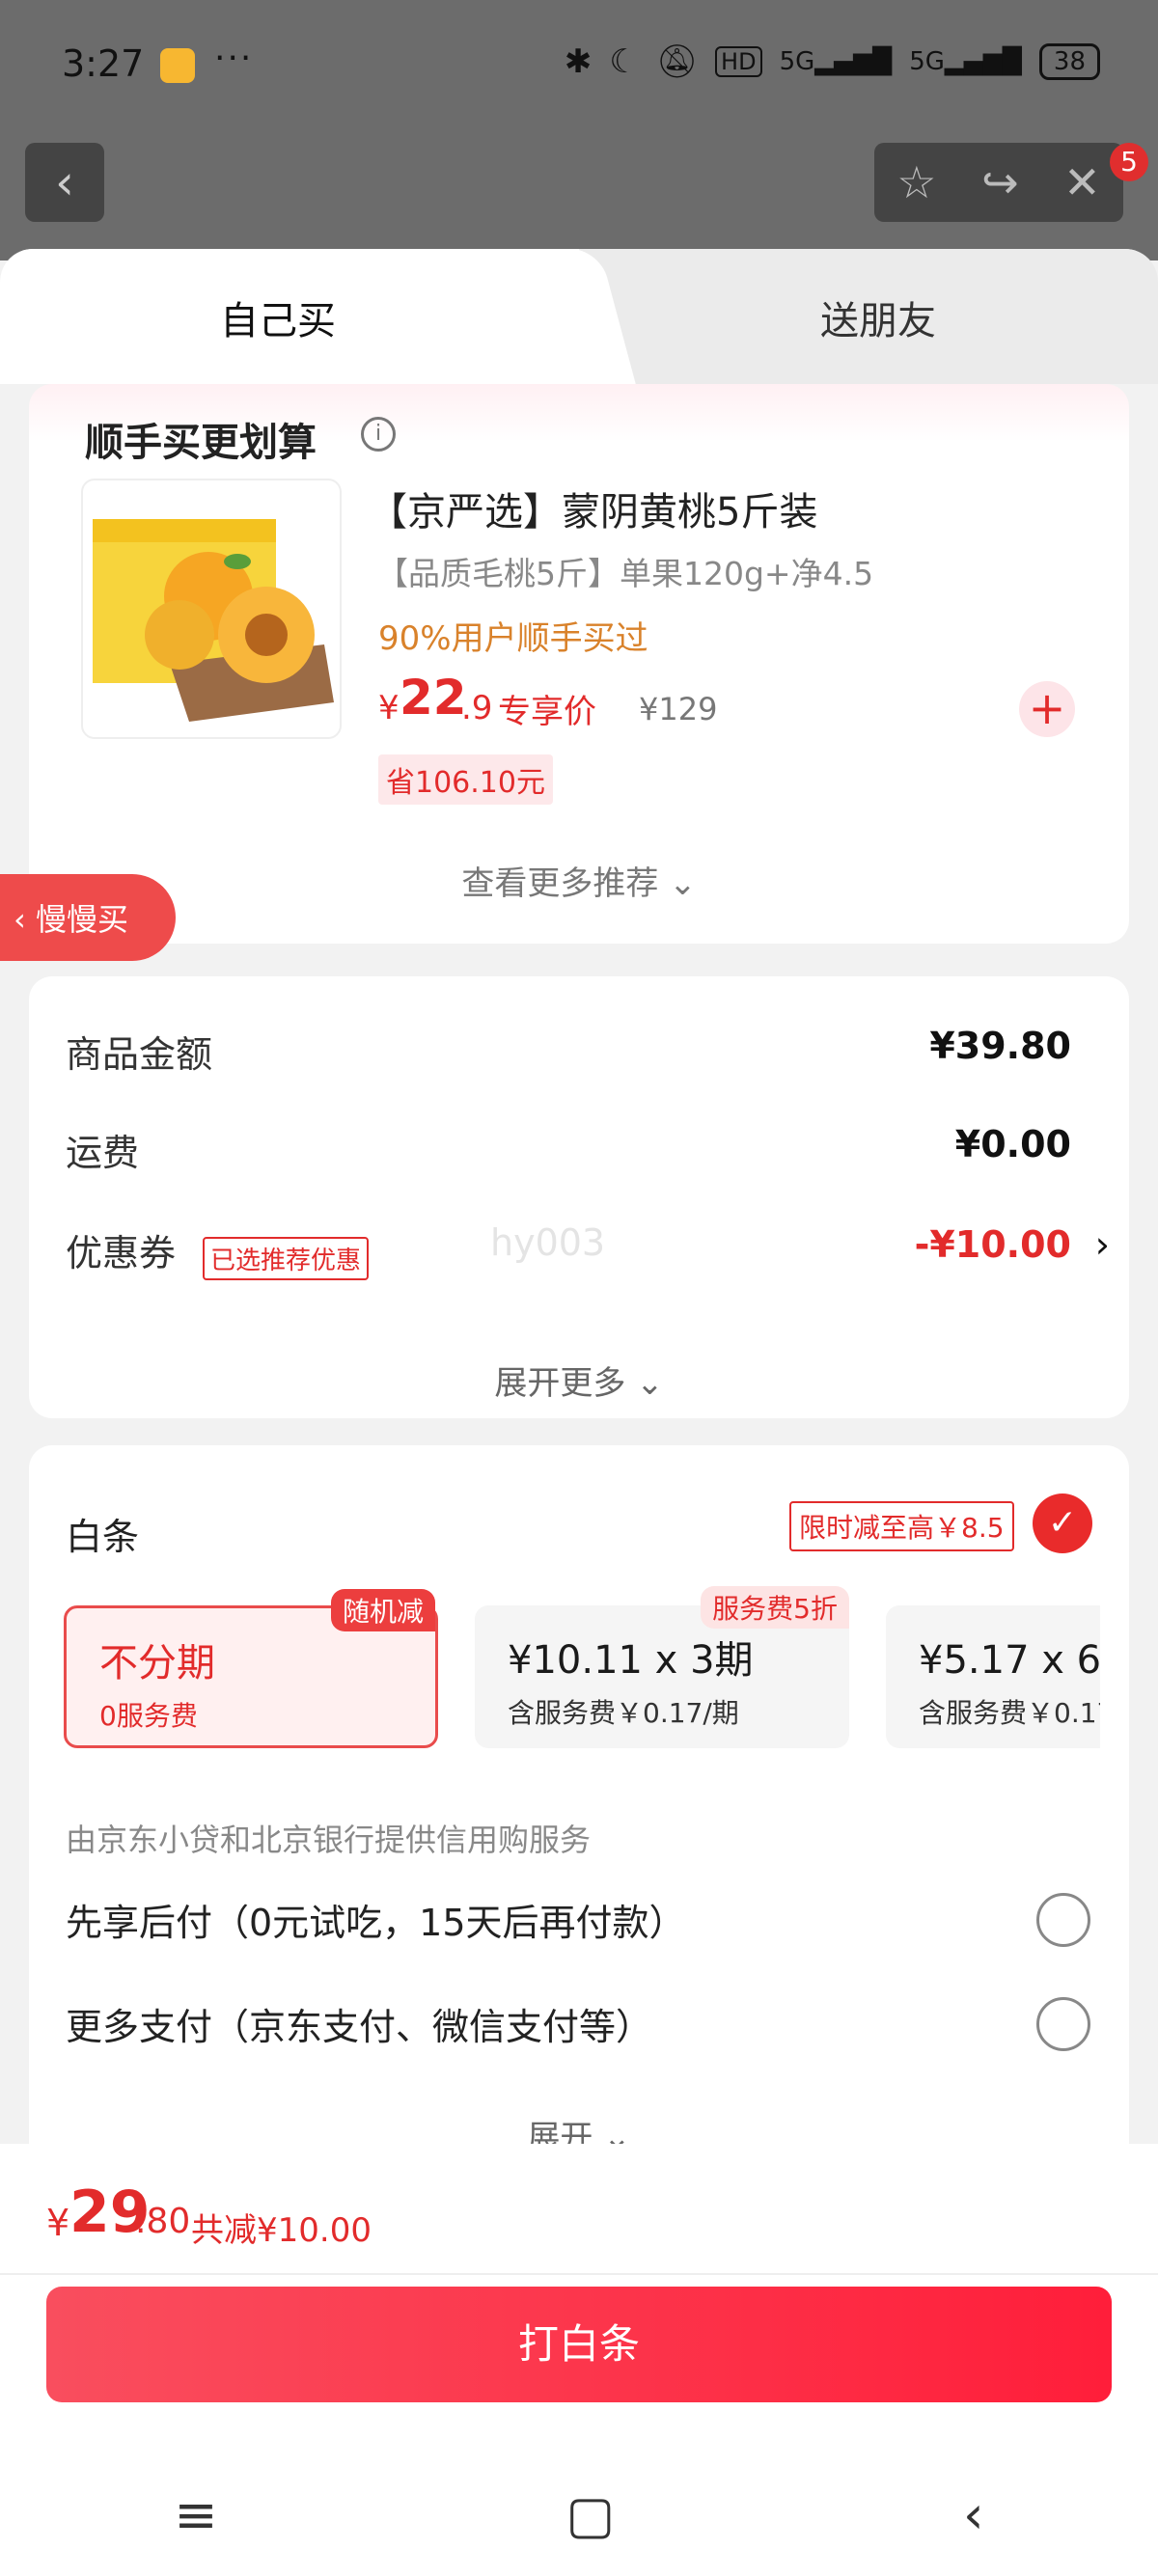  Describe the element at coordinates (195, 2515) in the screenshot. I see `menu-icon: ≡` at that location.